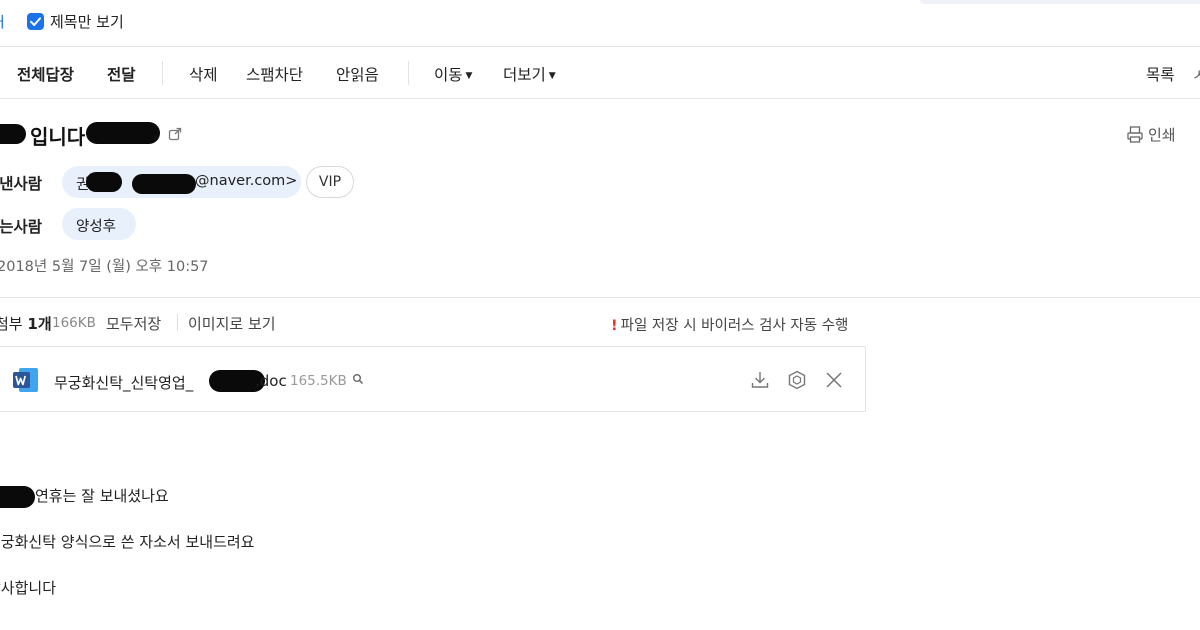  Describe the element at coordinates (271, 381) in the screenshot. I see `file-name-suffix: .doc` at that location.